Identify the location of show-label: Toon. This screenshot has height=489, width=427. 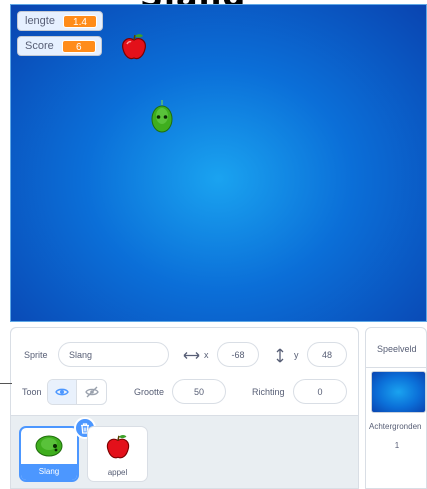
(32, 392).